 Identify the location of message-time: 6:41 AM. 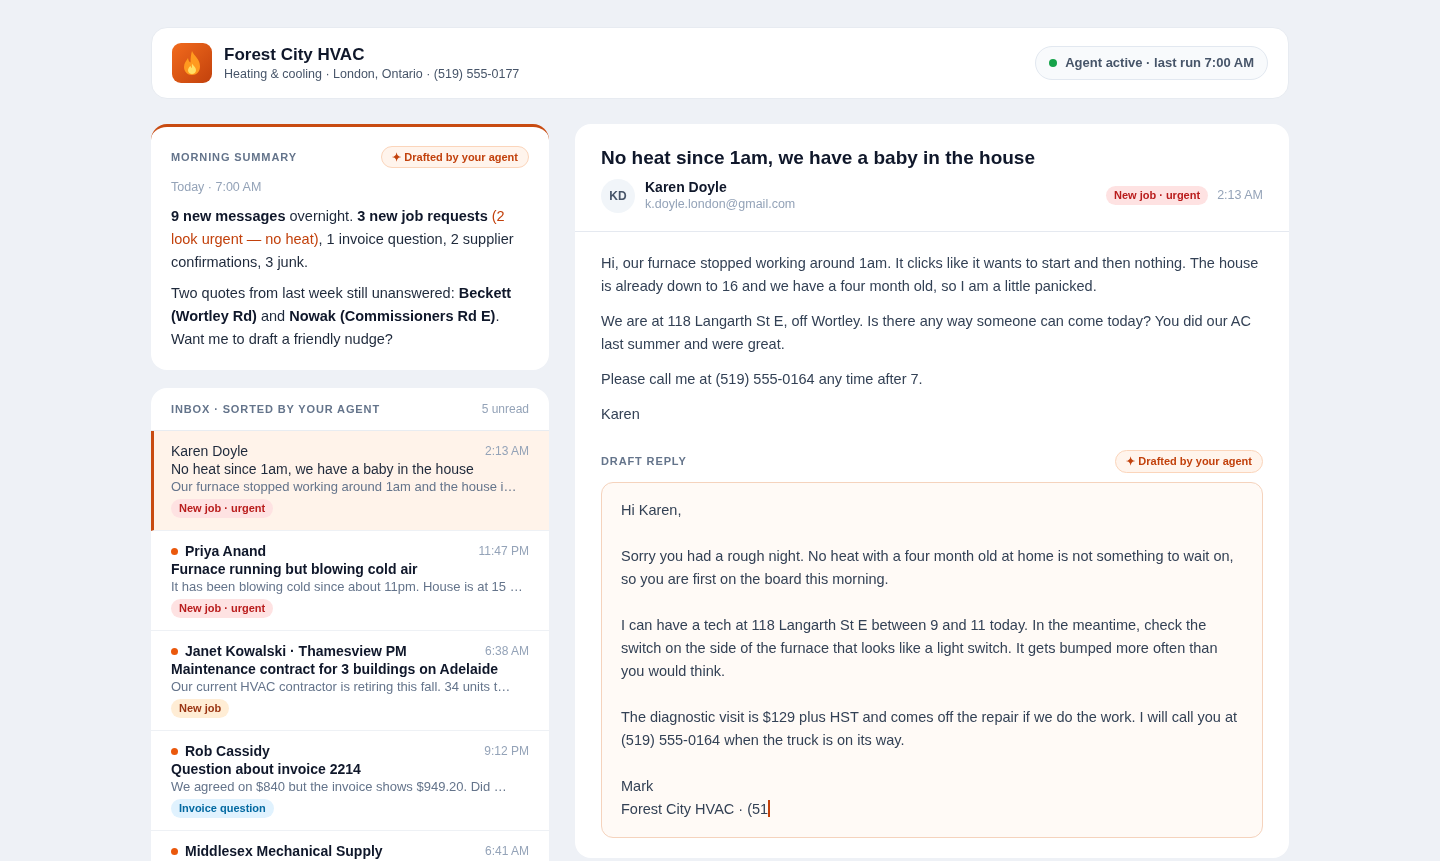
(506, 851).